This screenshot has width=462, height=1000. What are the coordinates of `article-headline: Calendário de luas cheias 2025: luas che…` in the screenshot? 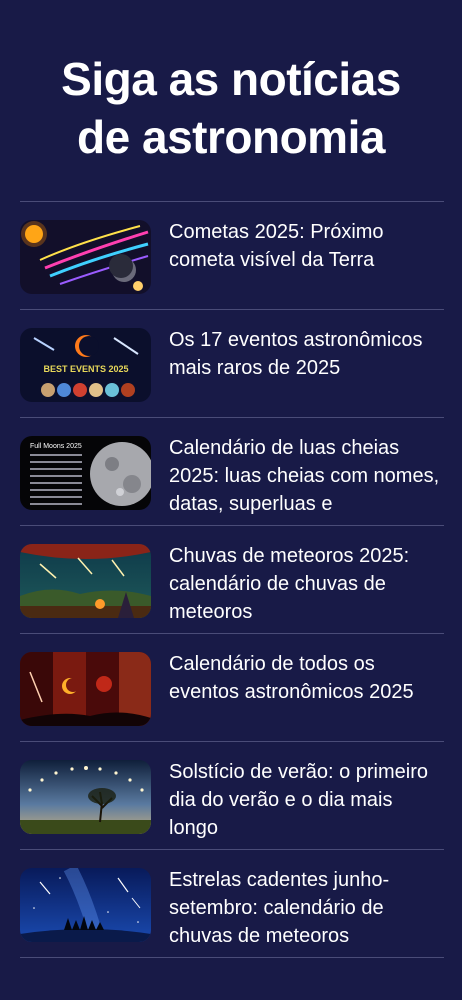 It's located at (306, 476).